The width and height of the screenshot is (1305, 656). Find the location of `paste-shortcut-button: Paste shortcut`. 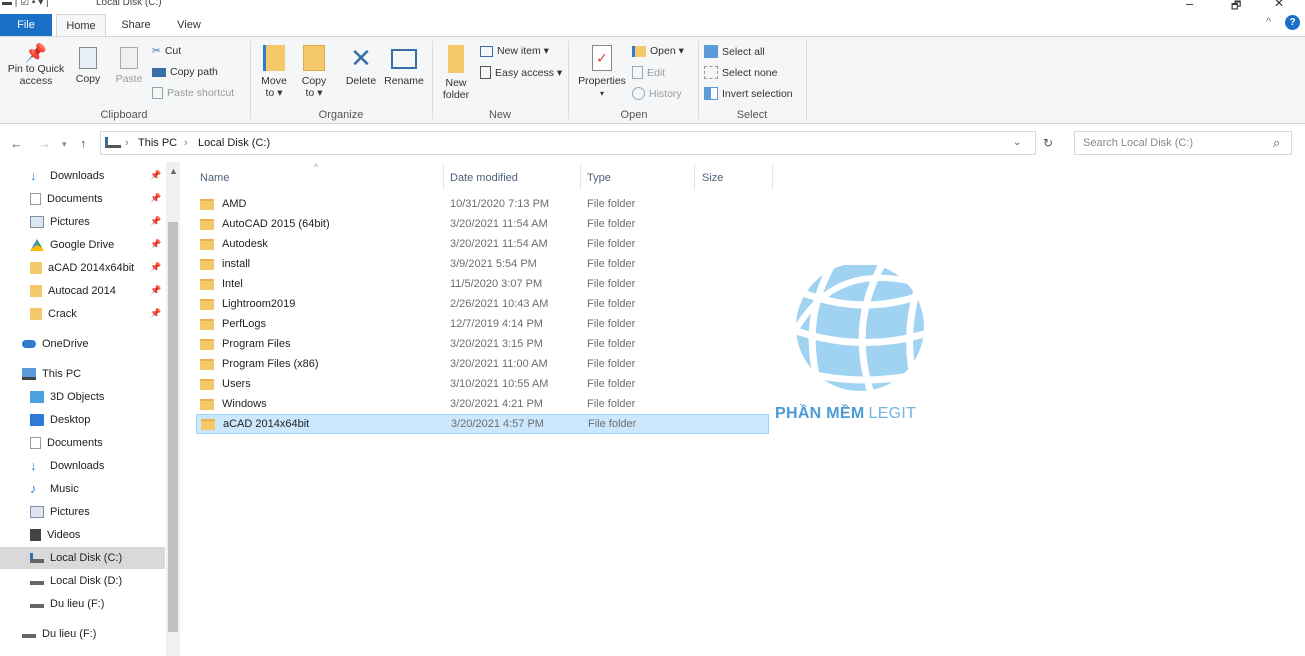

paste-shortcut-button: Paste shortcut is located at coordinates (193, 93).